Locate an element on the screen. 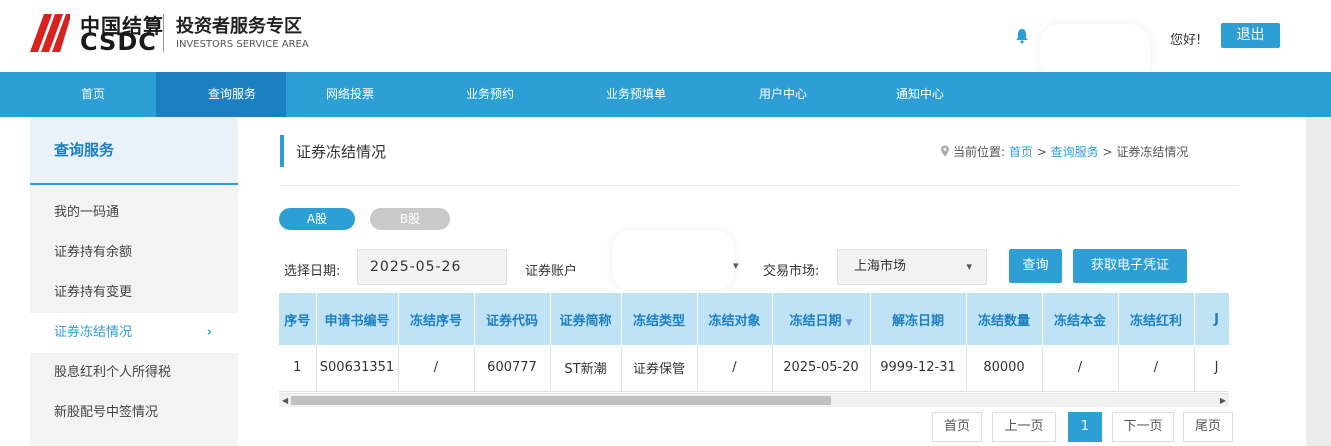  service-area-title: 投资者服务专区 is located at coordinates (239, 26).